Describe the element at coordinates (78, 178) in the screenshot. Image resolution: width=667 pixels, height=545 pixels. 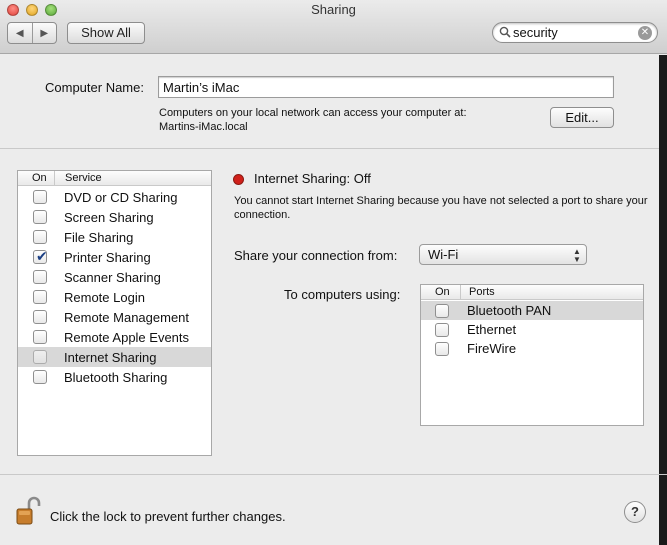
I see `column-header-service: Service` at that location.